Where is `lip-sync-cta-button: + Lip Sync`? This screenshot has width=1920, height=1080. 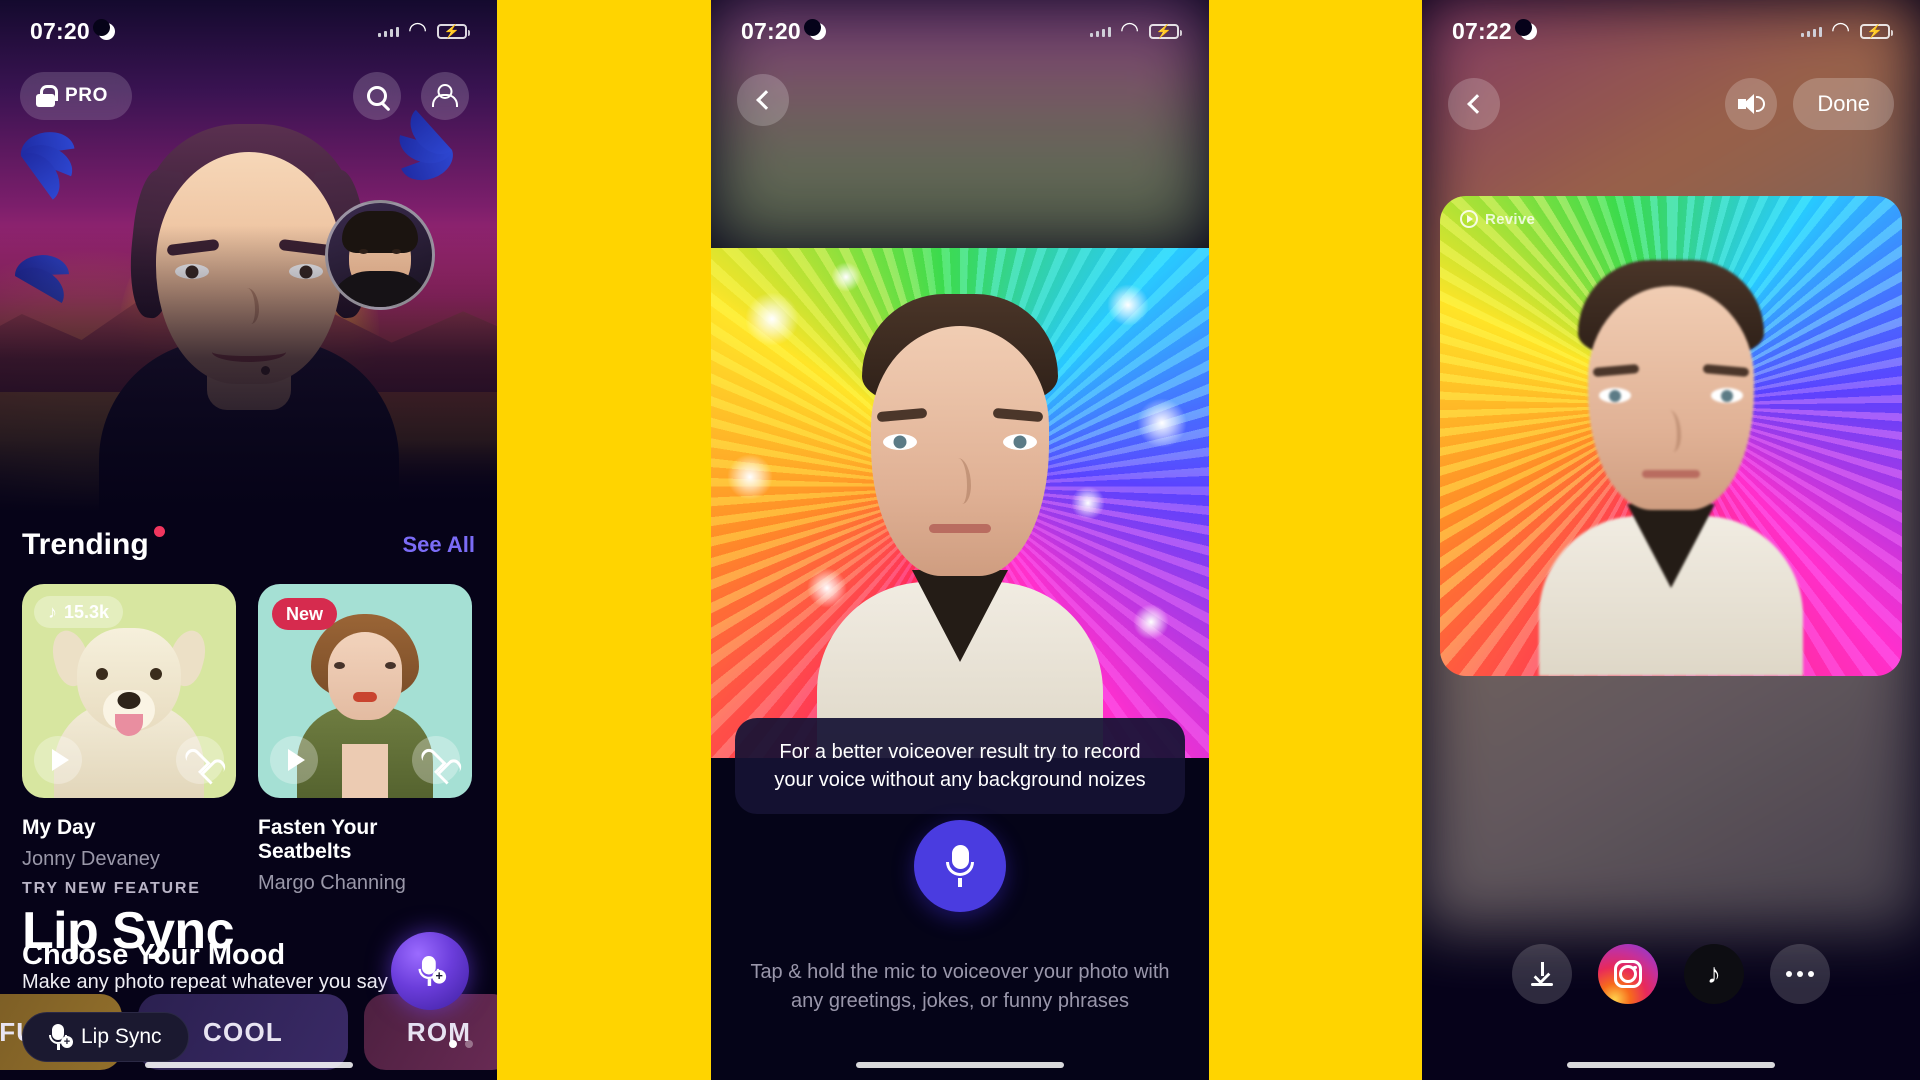 lip-sync-cta-button: + Lip Sync is located at coordinates (105, 1037).